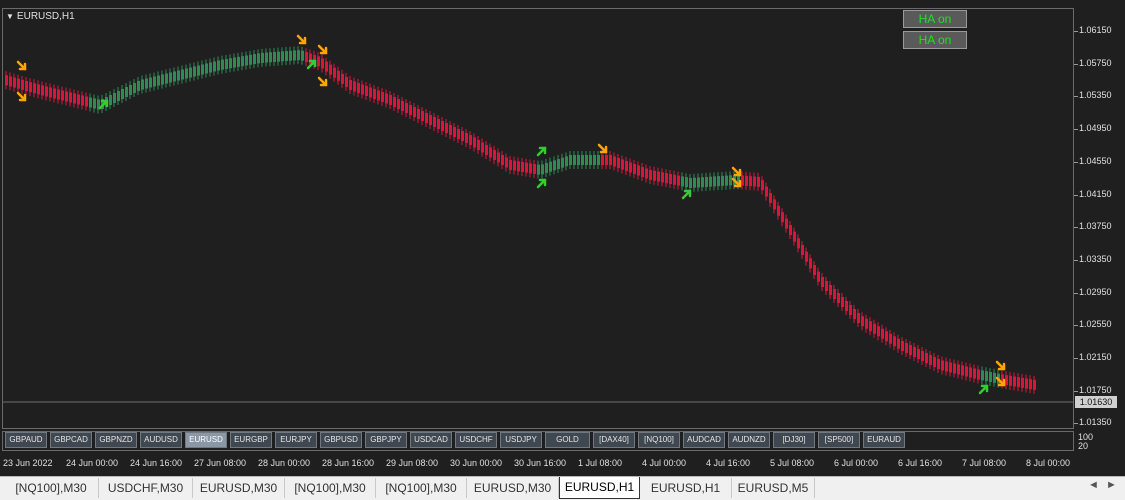 The image size is (1125, 500). What do you see at coordinates (1111, 485) in the screenshot?
I see `tab-scroll-right-icon: ►` at bounding box center [1111, 485].